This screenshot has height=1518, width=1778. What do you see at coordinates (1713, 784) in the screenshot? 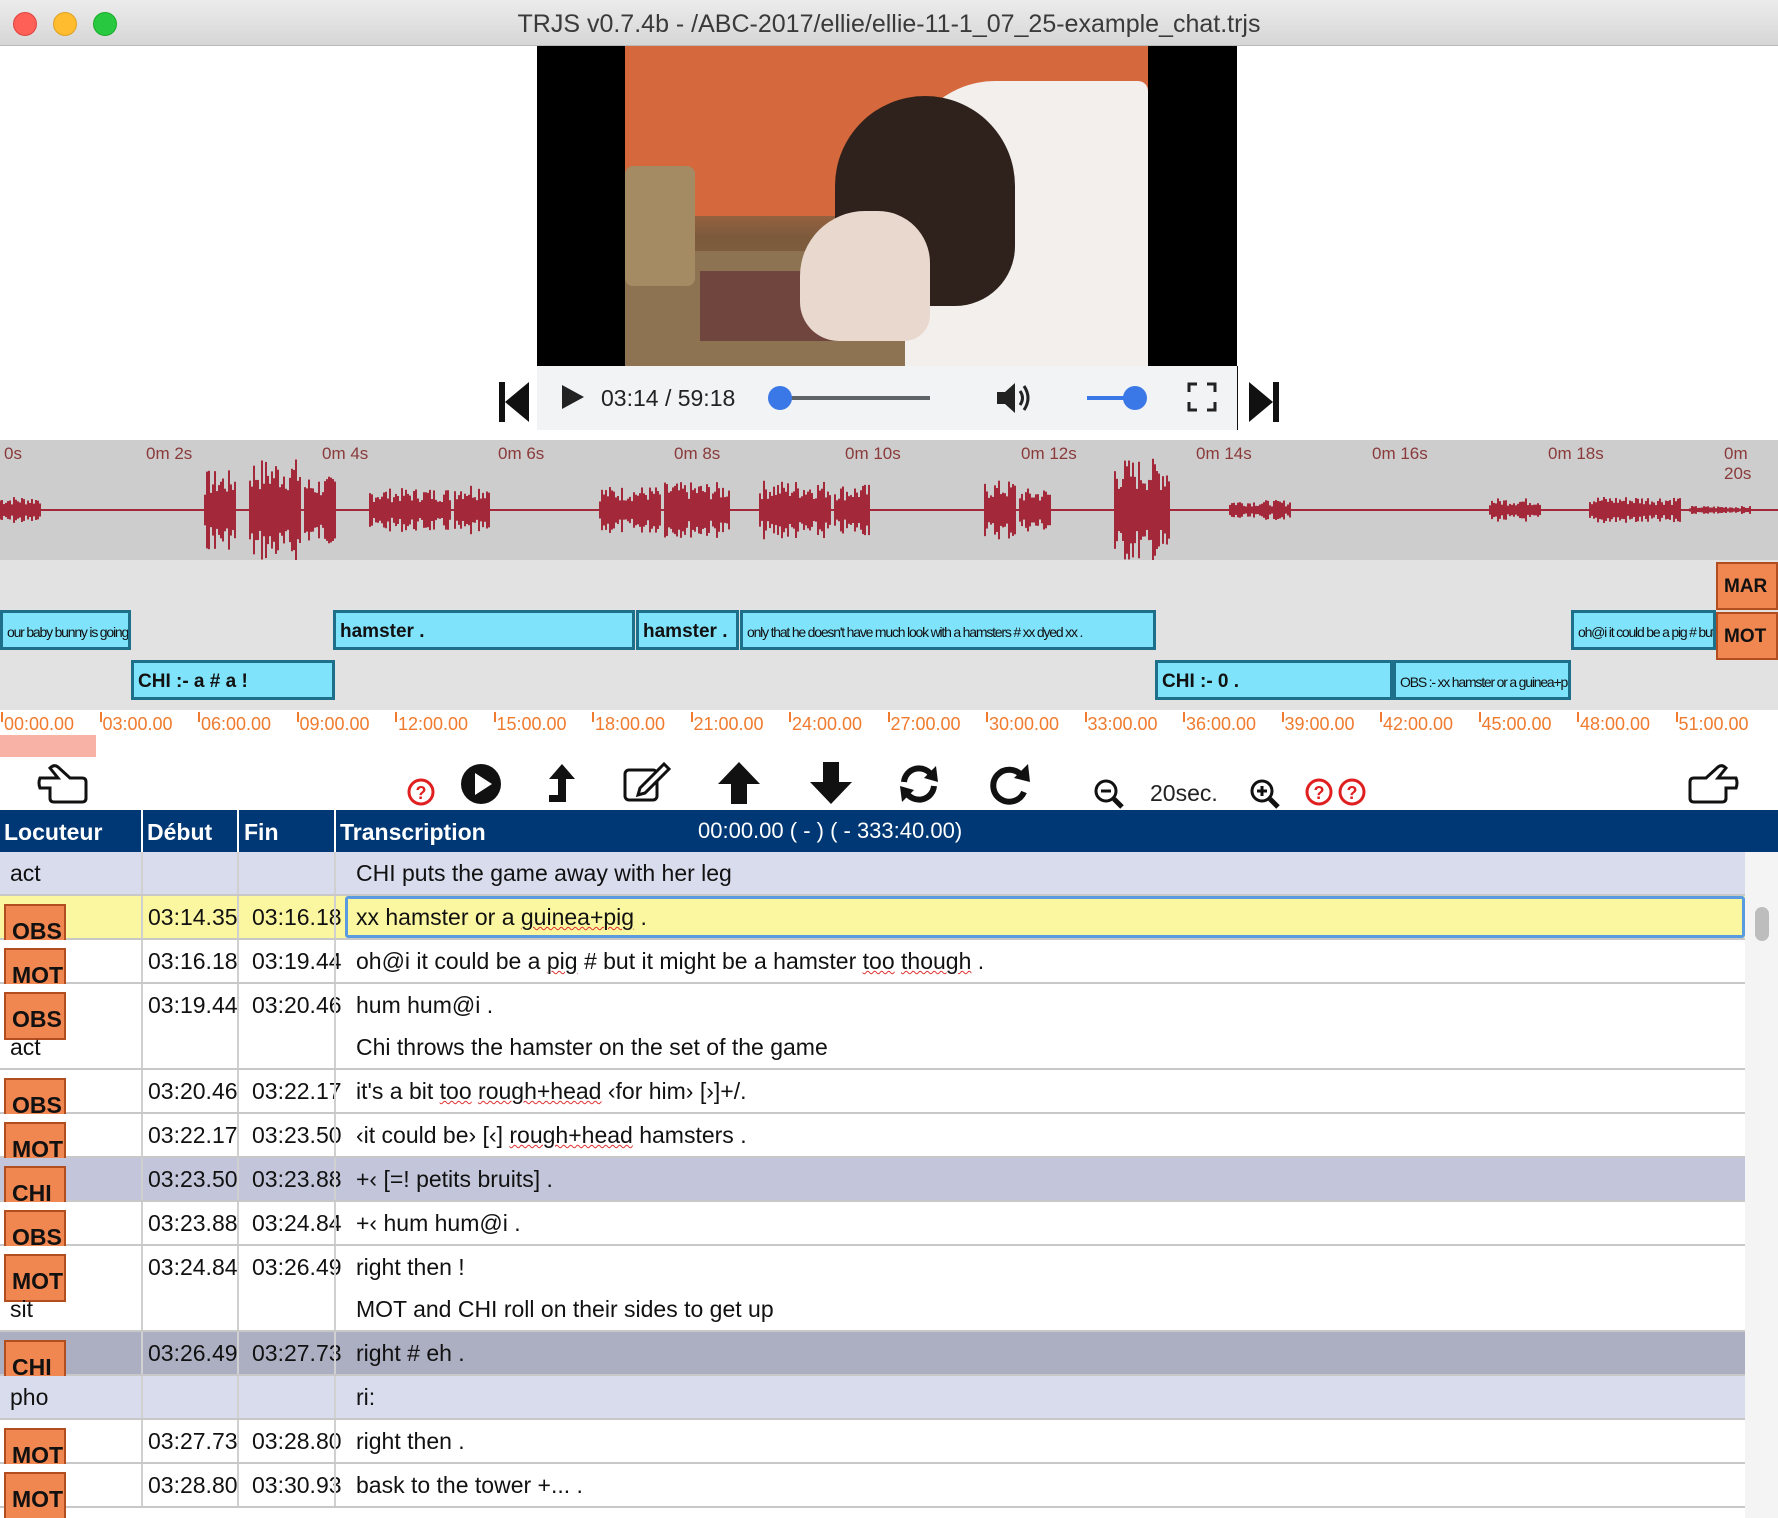
I see `hand-right-icon` at bounding box center [1713, 784].